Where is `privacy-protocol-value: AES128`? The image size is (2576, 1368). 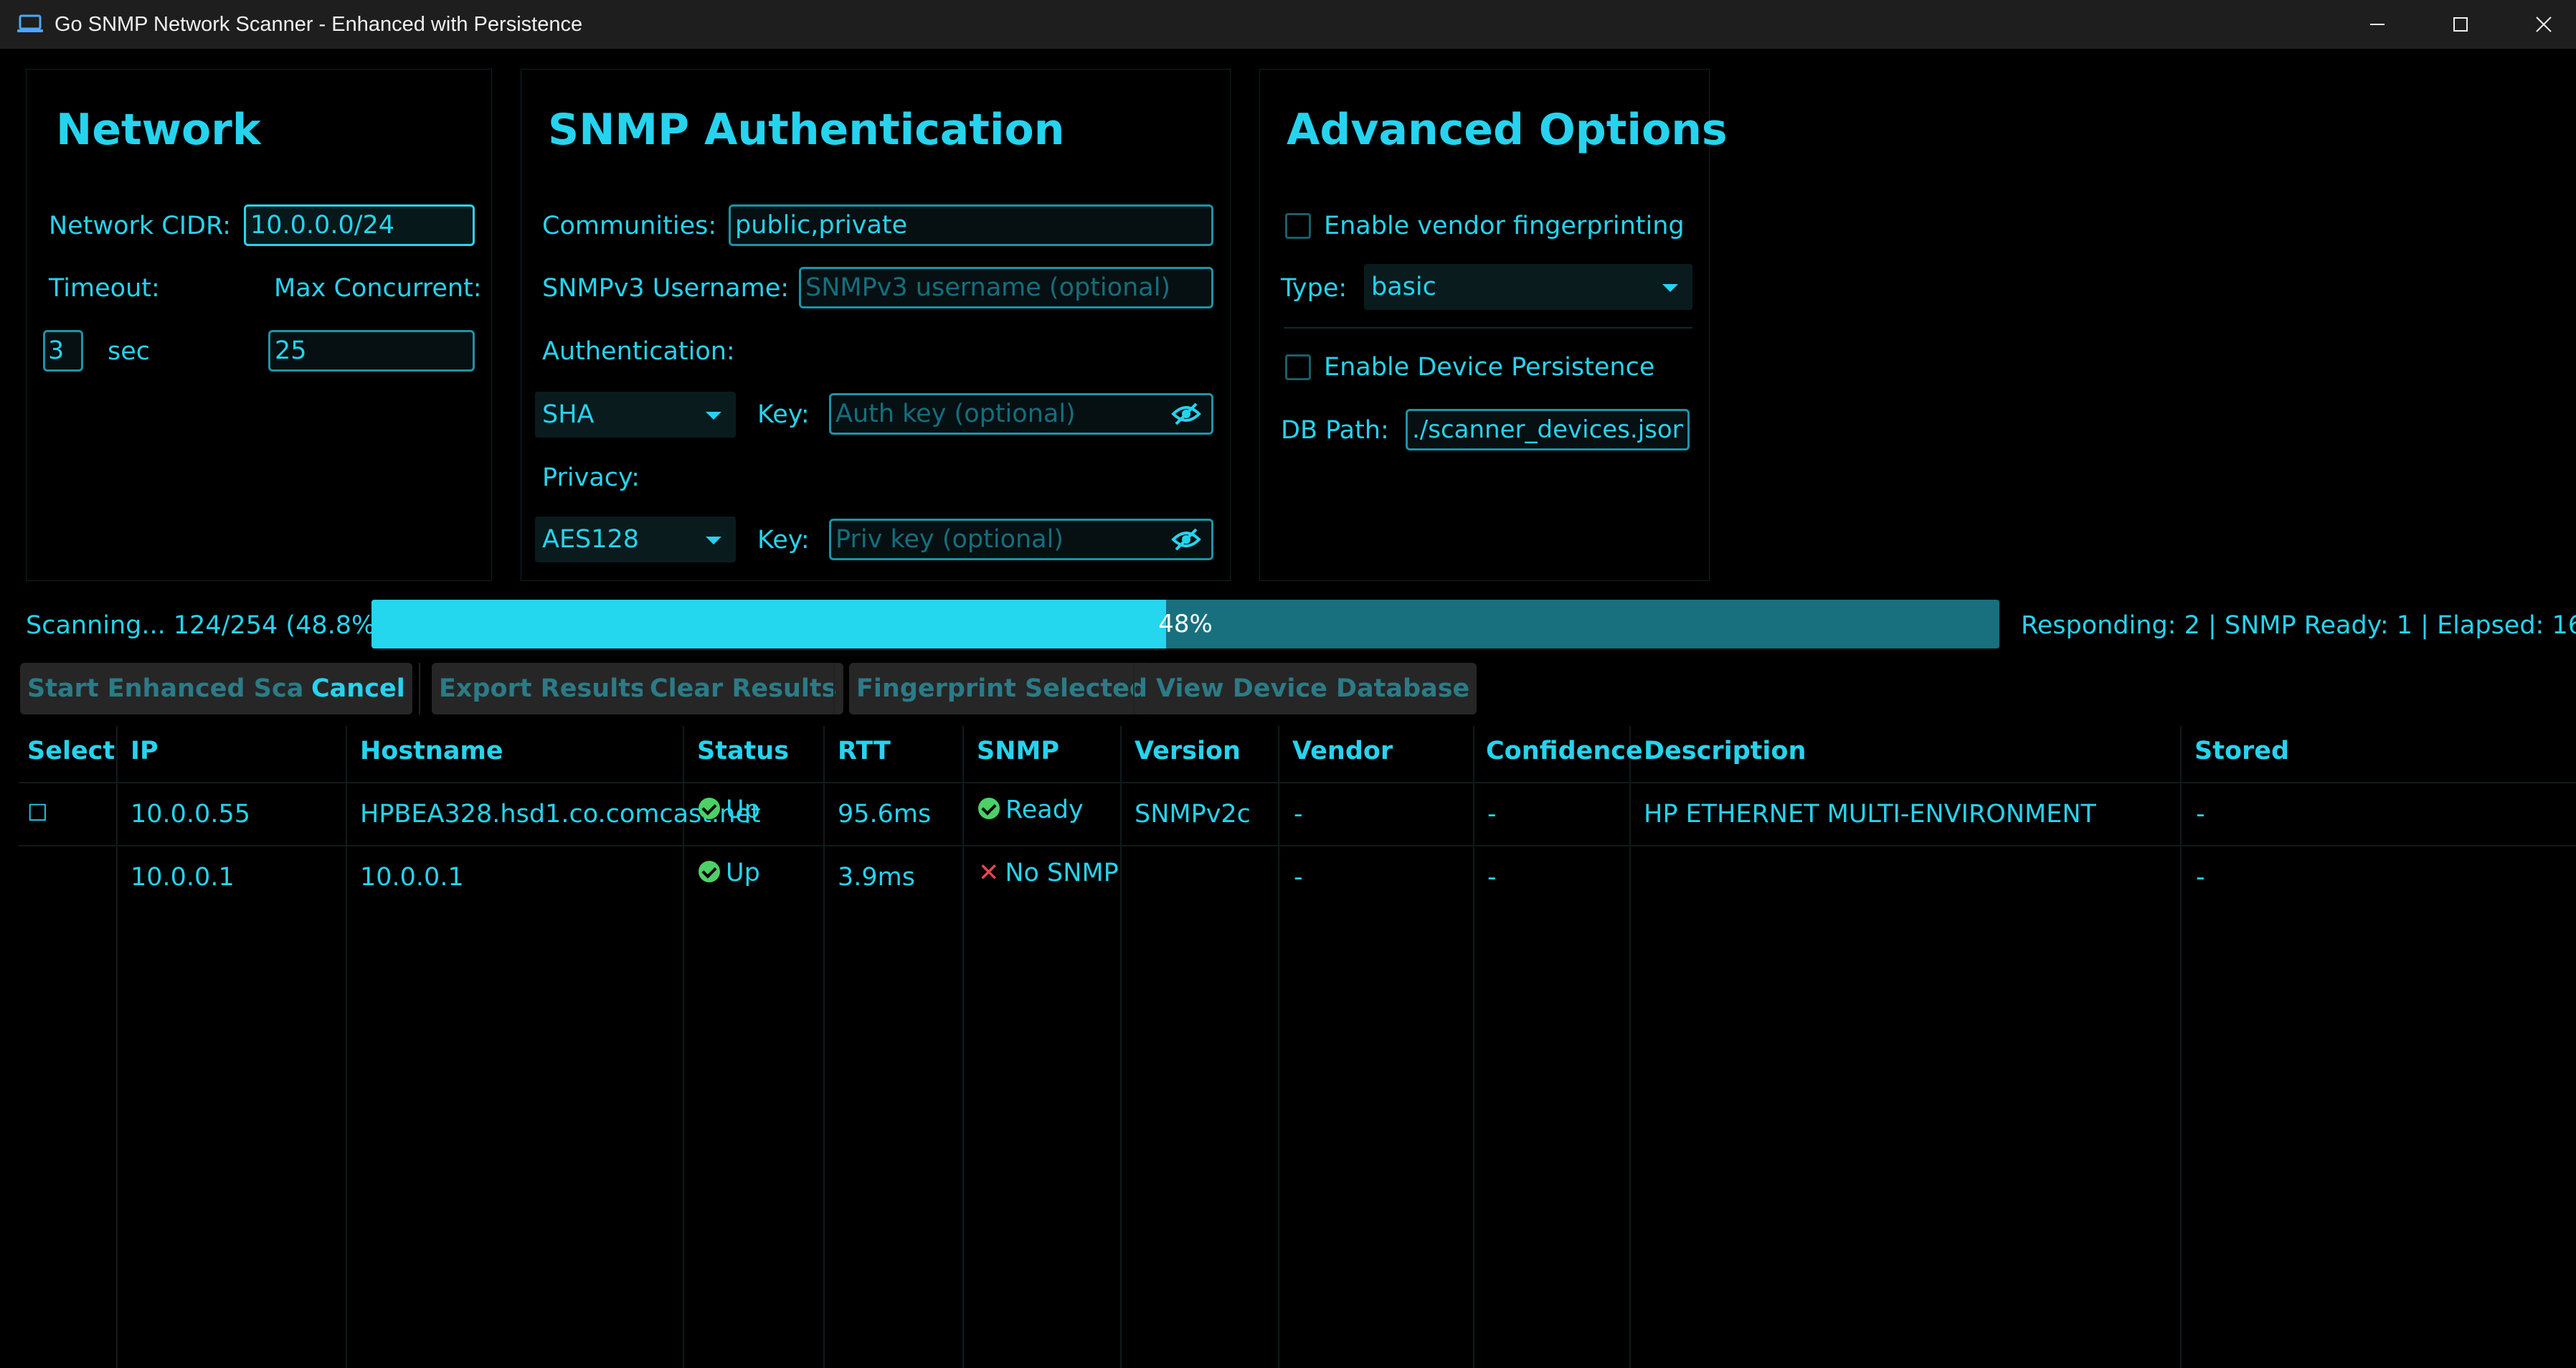 privacy-protocol-value: AES128 is located at coordinates (591, 539).